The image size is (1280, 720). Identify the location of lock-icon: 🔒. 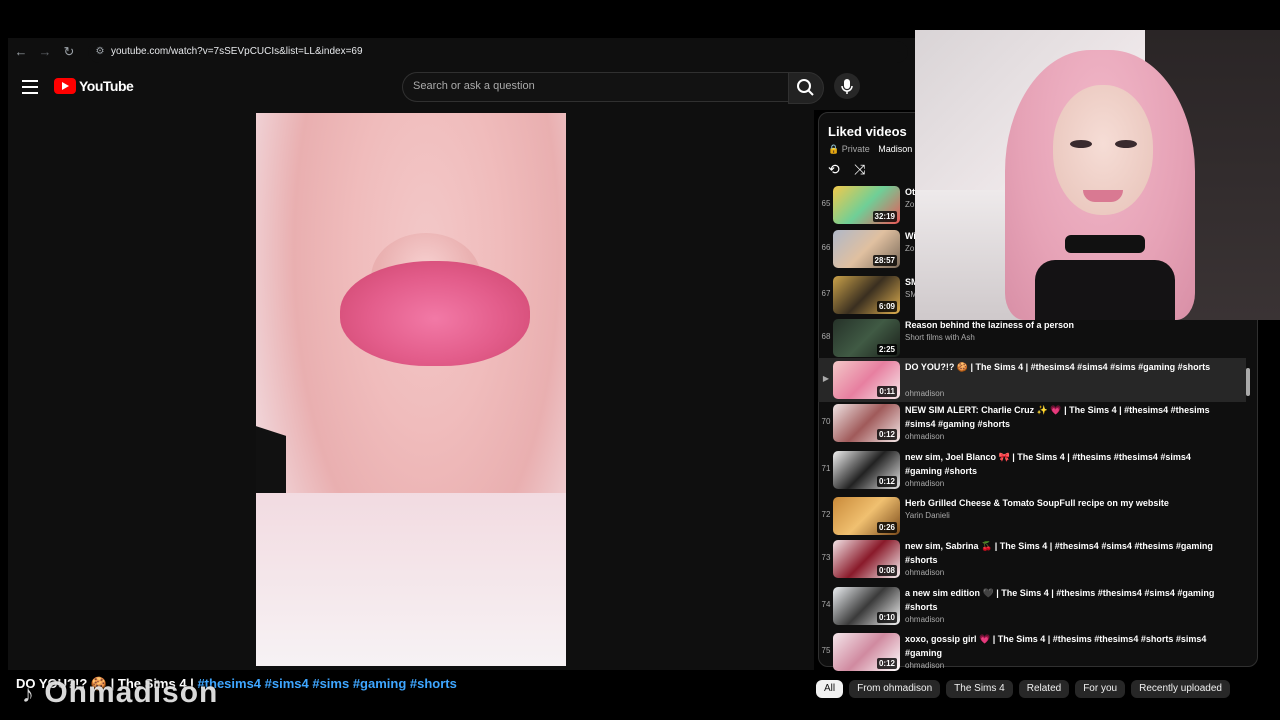
(834, 149).